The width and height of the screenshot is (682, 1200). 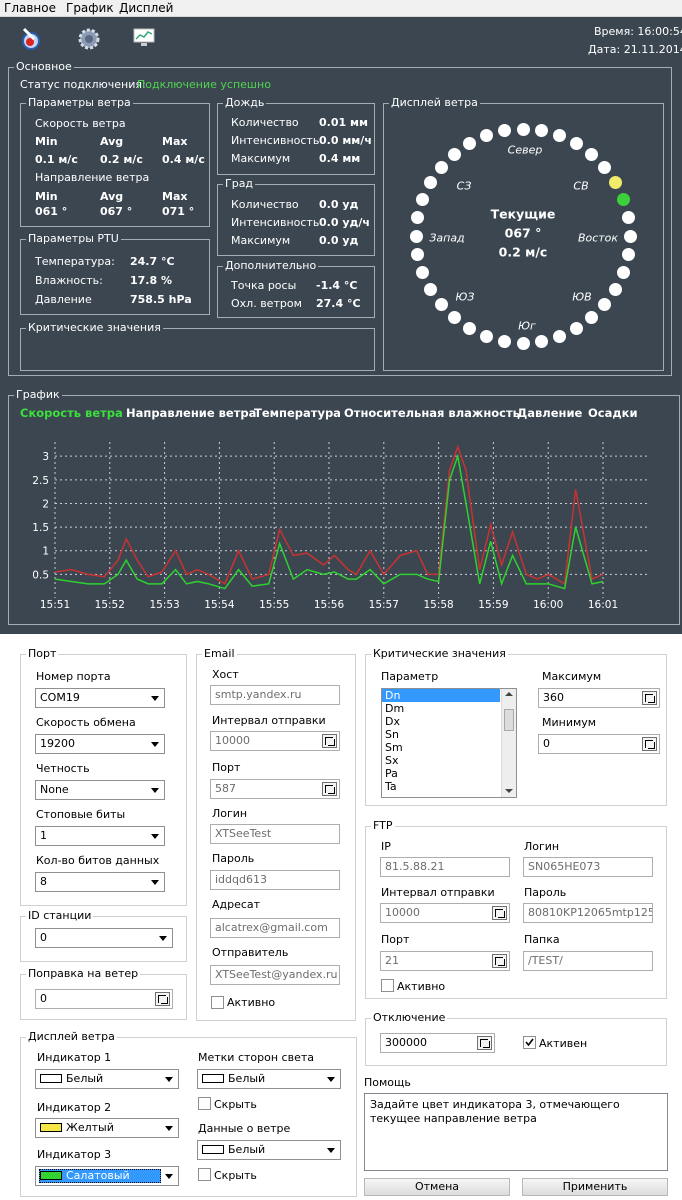 What do you see at coordinates (107, 1079) in the screenshot?
I see `indicator1-select: Белый` at bounding box center [107, 1079].